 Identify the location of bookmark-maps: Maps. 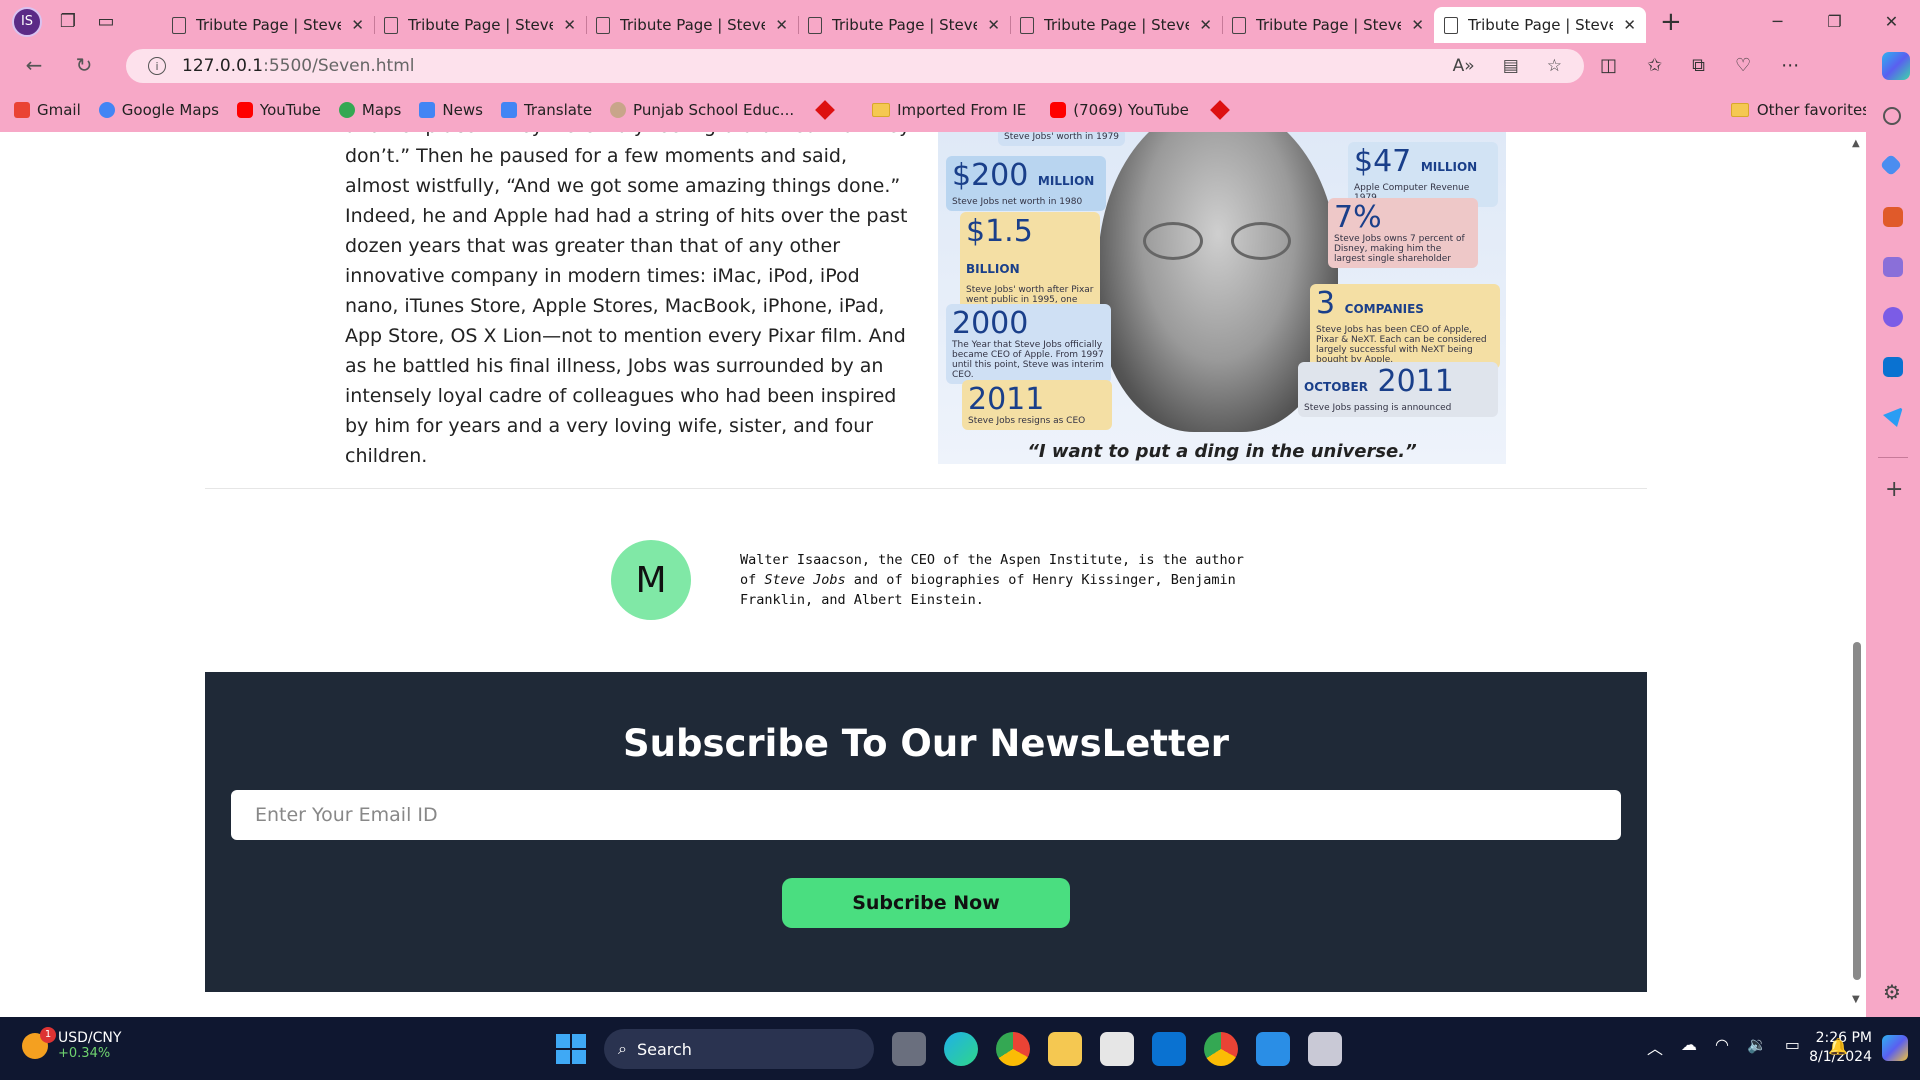
(370, 109).